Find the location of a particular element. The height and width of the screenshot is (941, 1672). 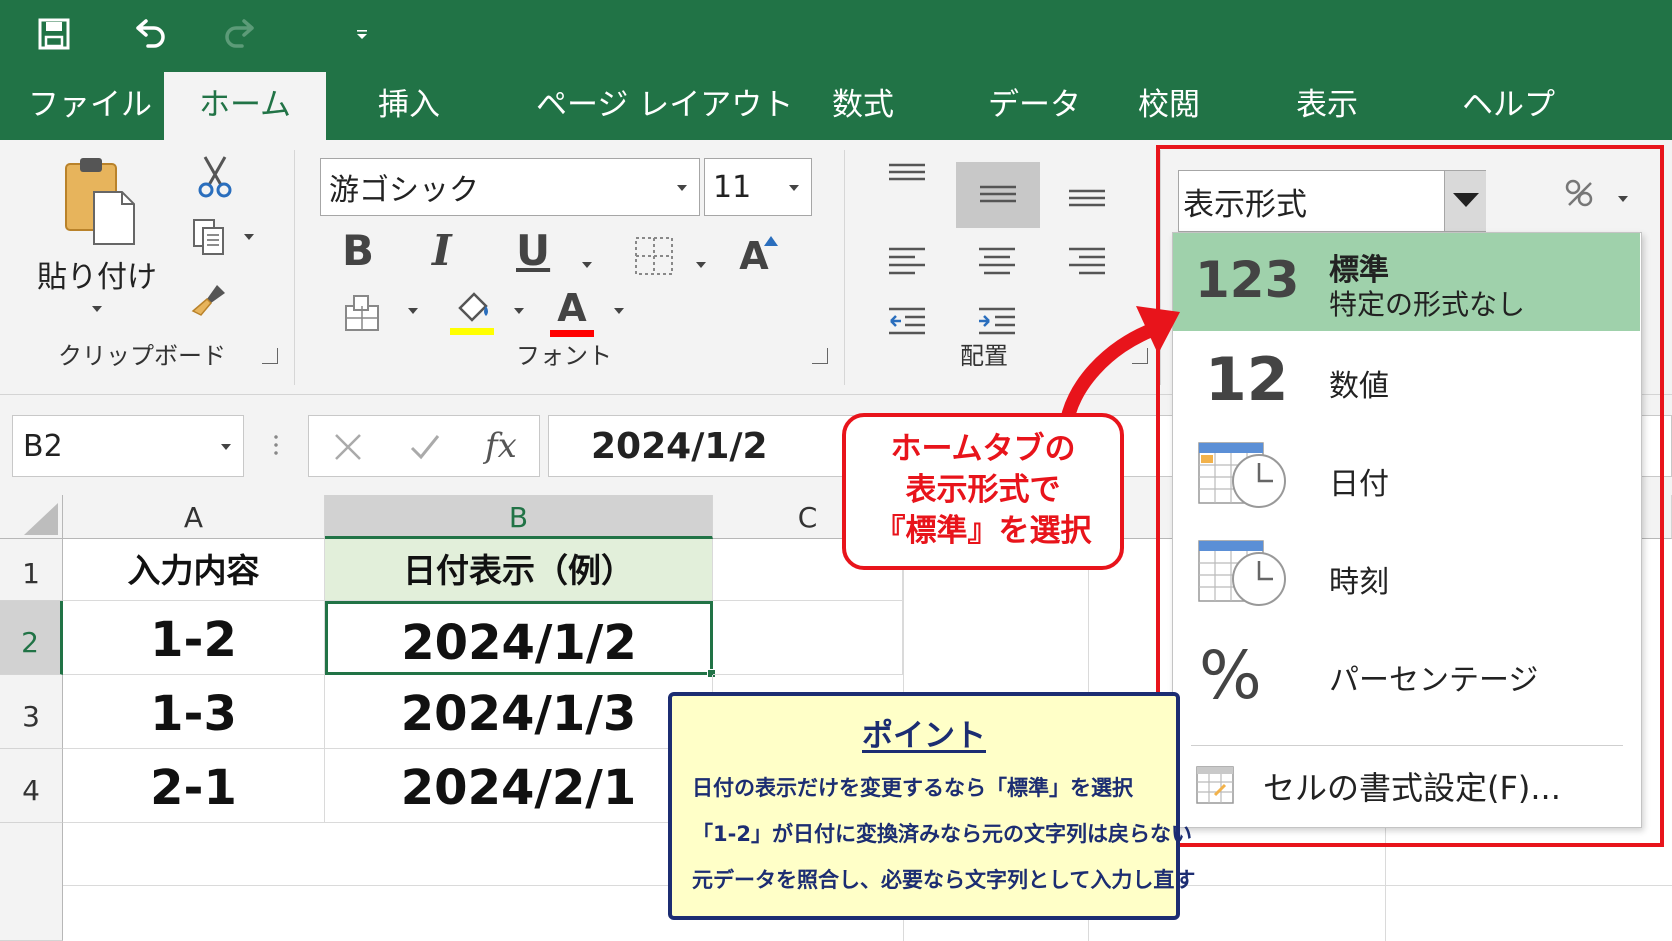

font-group-label: フォント is located at coordinates (564, 356).